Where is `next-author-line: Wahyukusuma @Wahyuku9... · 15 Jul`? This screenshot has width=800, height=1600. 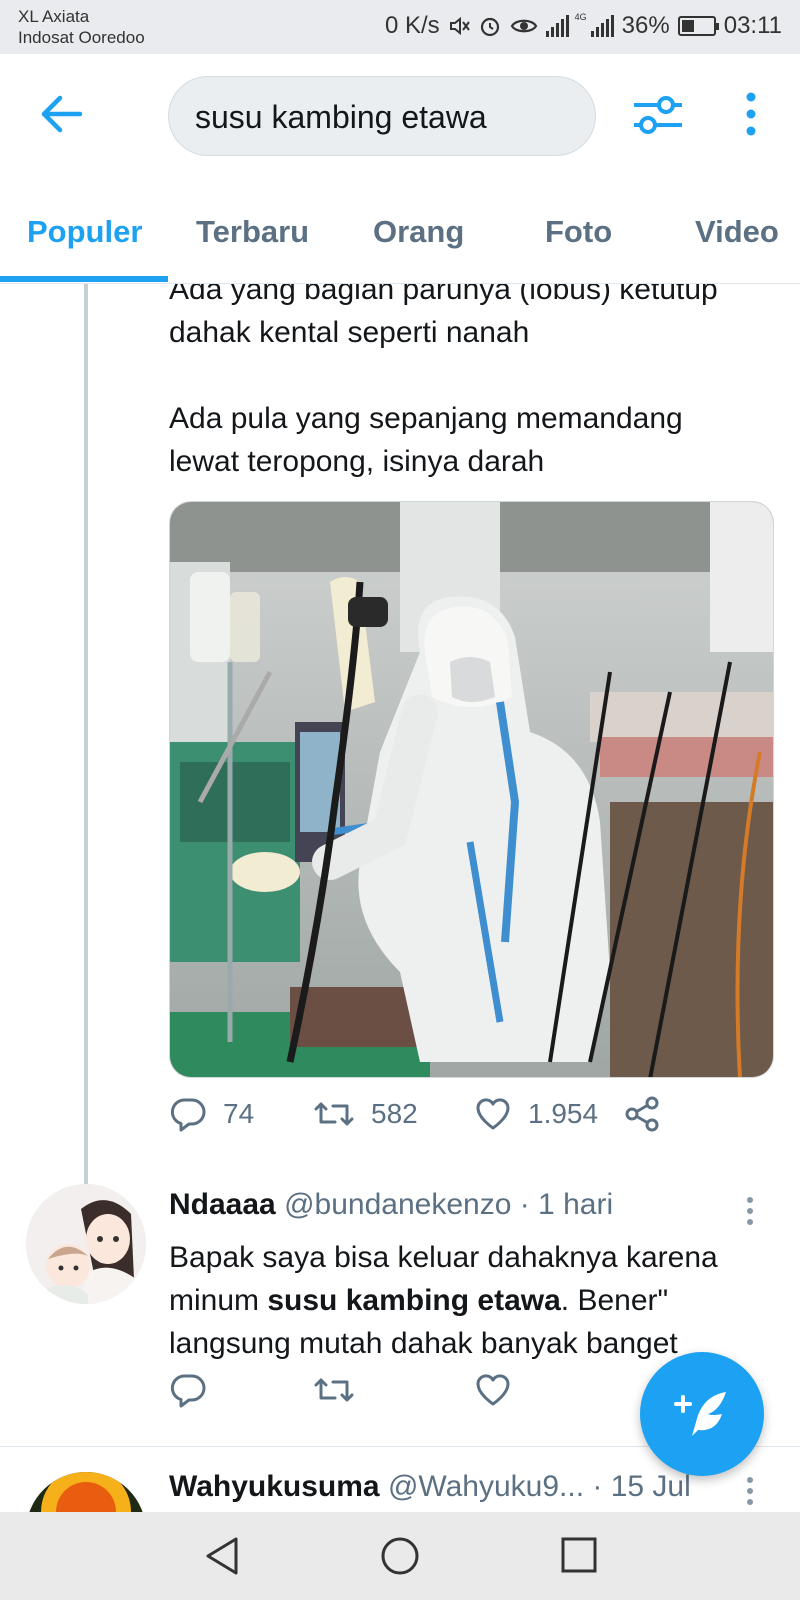
next-author-line: Wahyukusuma @Wahyuku9... · 15 Jul is located at coordinates (430, 1487).